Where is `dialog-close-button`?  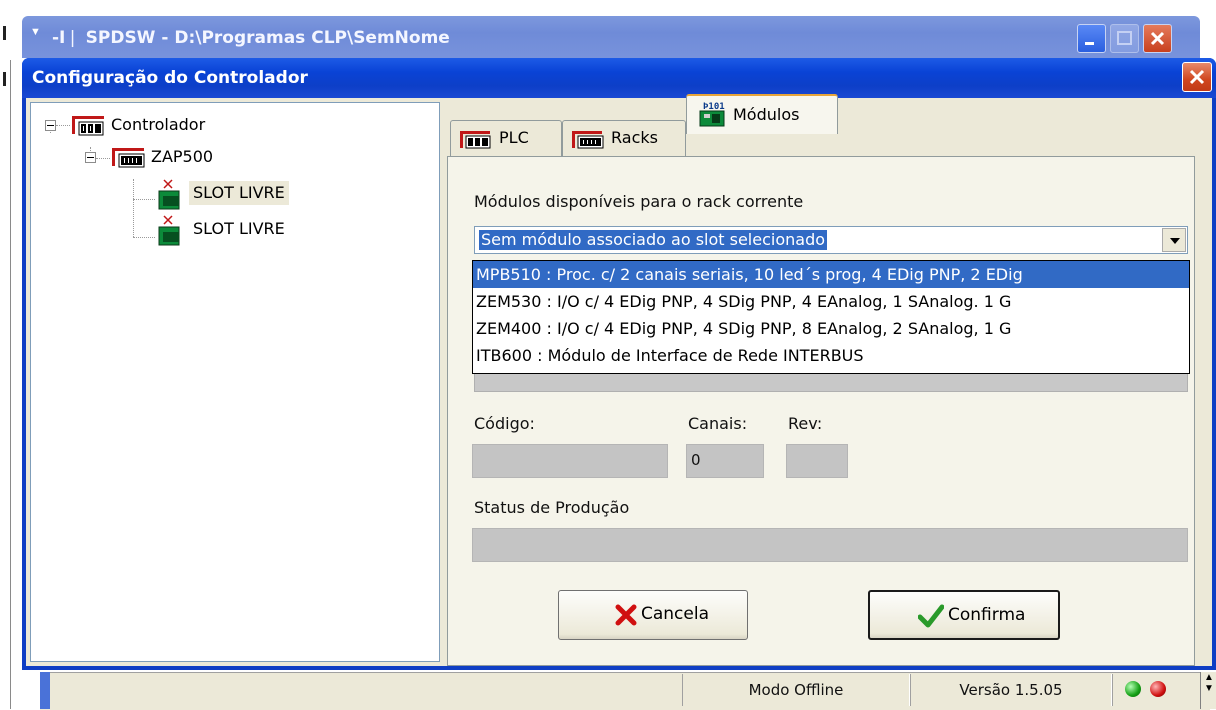 dialog-close-button is located at coordinates (1197, 77).